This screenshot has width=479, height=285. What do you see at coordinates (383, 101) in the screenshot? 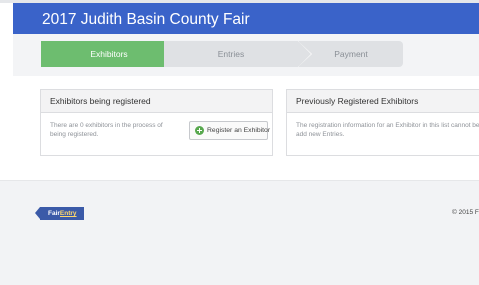
I see `panel-title: Previously Registered Exhibitors` at bounding box center [383, 101].